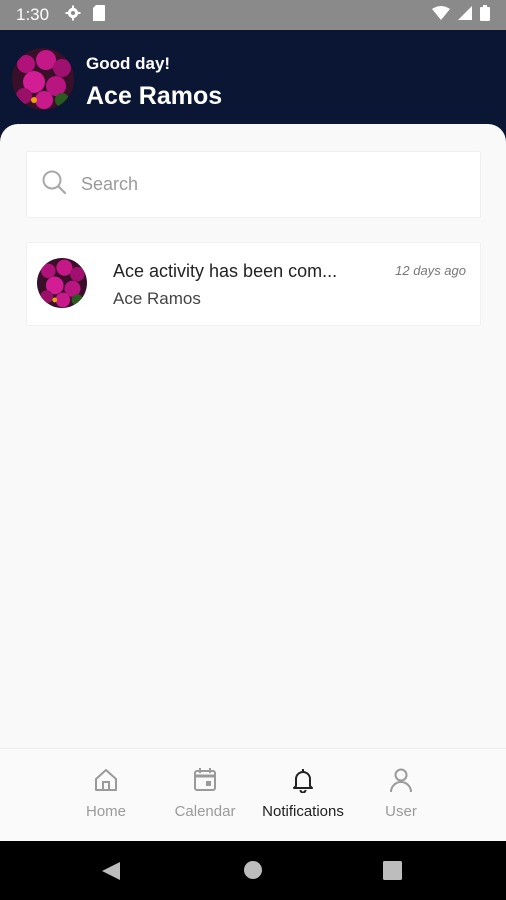 This screenshot has height=900, width=506. I want to click on android-navigation-bar, so click(253, 870).